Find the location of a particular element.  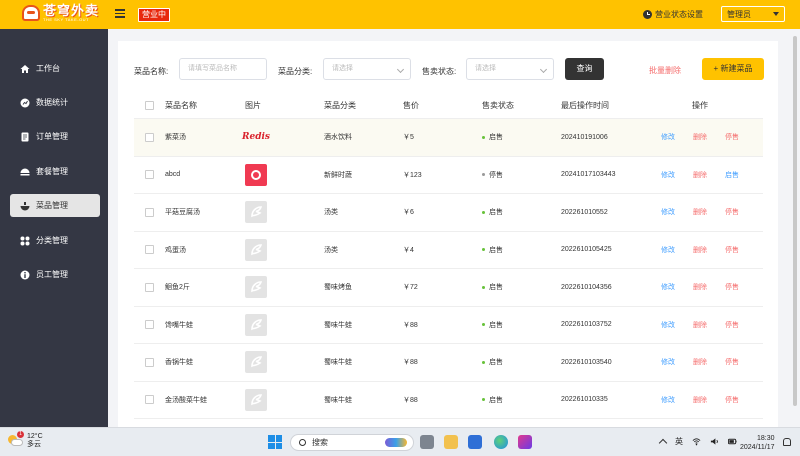

table-row: 香锅牛蛙 蜀味牛蛙 ￥88 启售 2022610103540 修改 删除 停售 is located at coordinates (448, 363).